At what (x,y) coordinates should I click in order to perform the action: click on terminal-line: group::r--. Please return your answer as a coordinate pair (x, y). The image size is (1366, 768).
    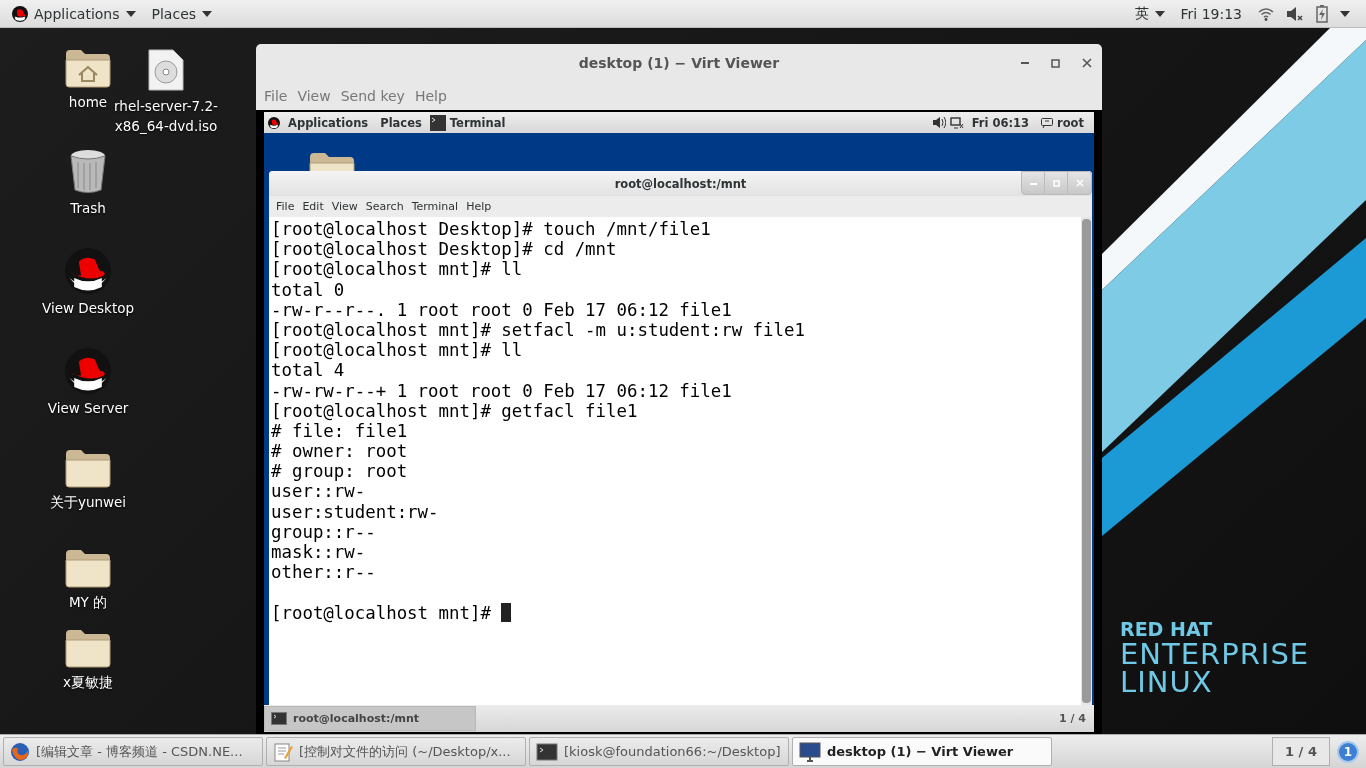
    Looking at the image, I should click on (323, 531).